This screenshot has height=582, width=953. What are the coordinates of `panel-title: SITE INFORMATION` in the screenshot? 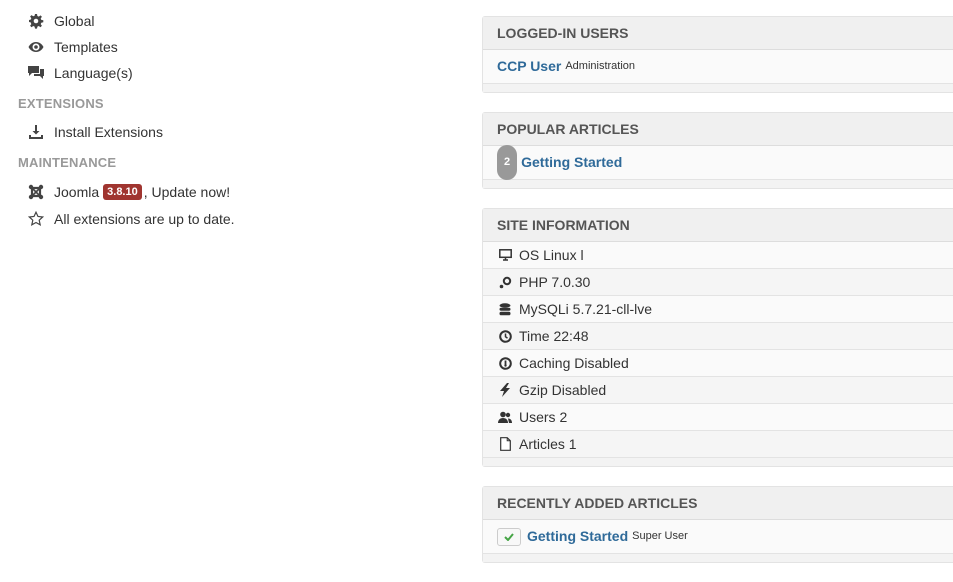 It's located at (718, 225).